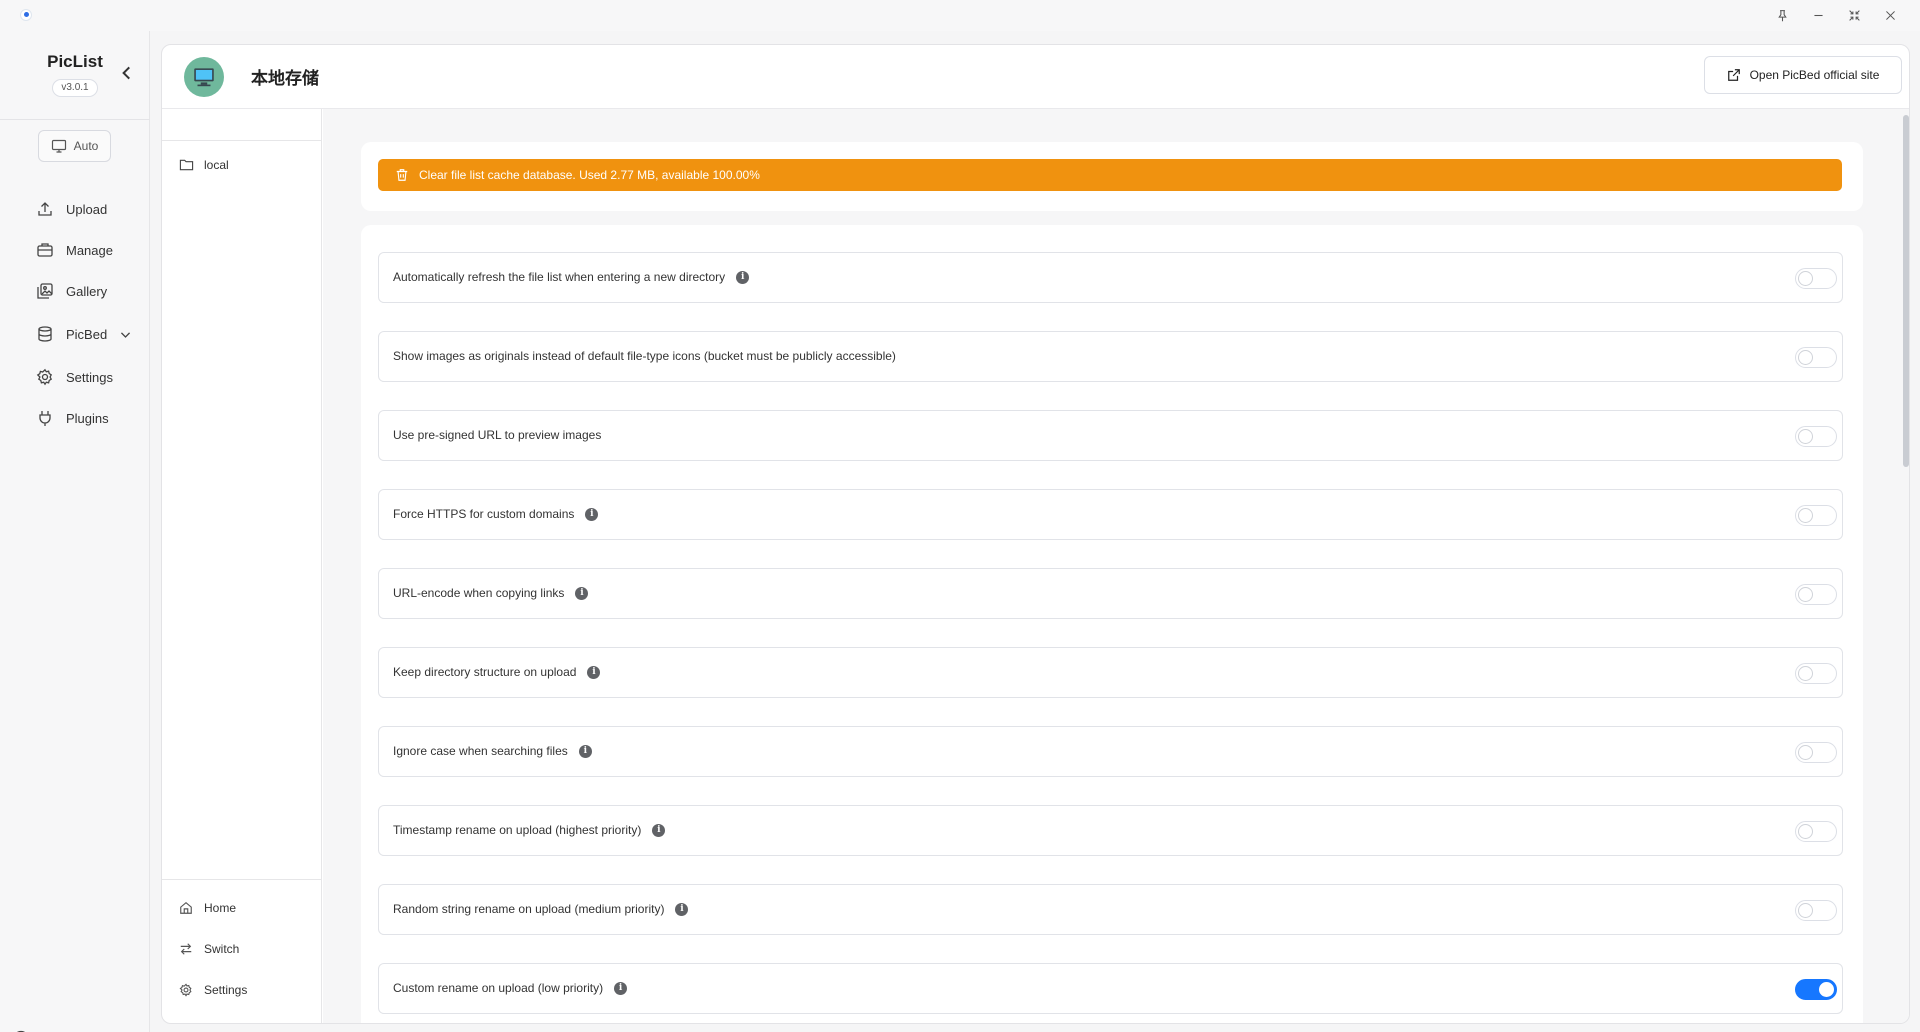 The width and height of the screenshot is (1920, 1032). I want to click on sidebar-item-label: Plugins, so click(87, 418).